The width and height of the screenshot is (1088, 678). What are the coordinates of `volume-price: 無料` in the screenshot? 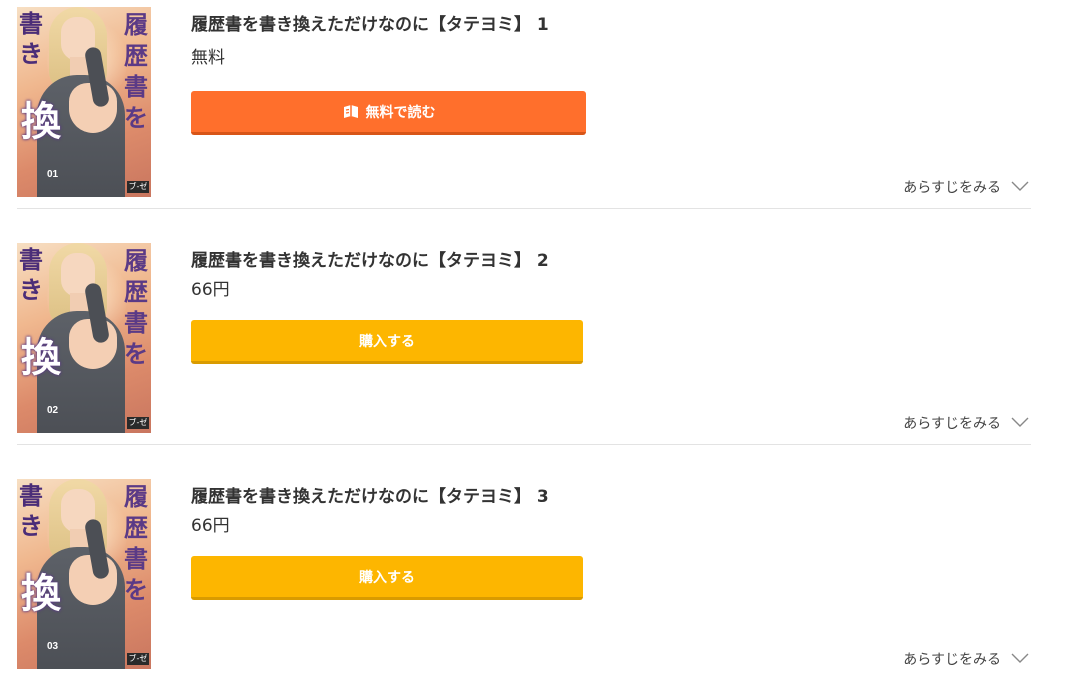 It's located at (208, 58).